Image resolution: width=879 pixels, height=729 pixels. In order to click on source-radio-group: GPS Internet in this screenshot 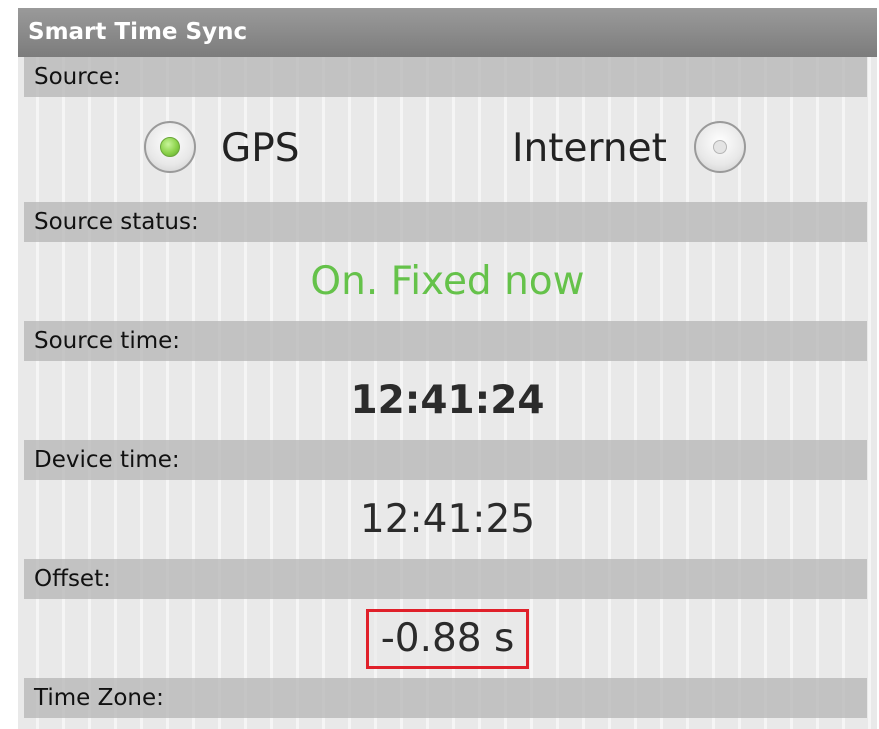, I will do `click(447, 149)`.